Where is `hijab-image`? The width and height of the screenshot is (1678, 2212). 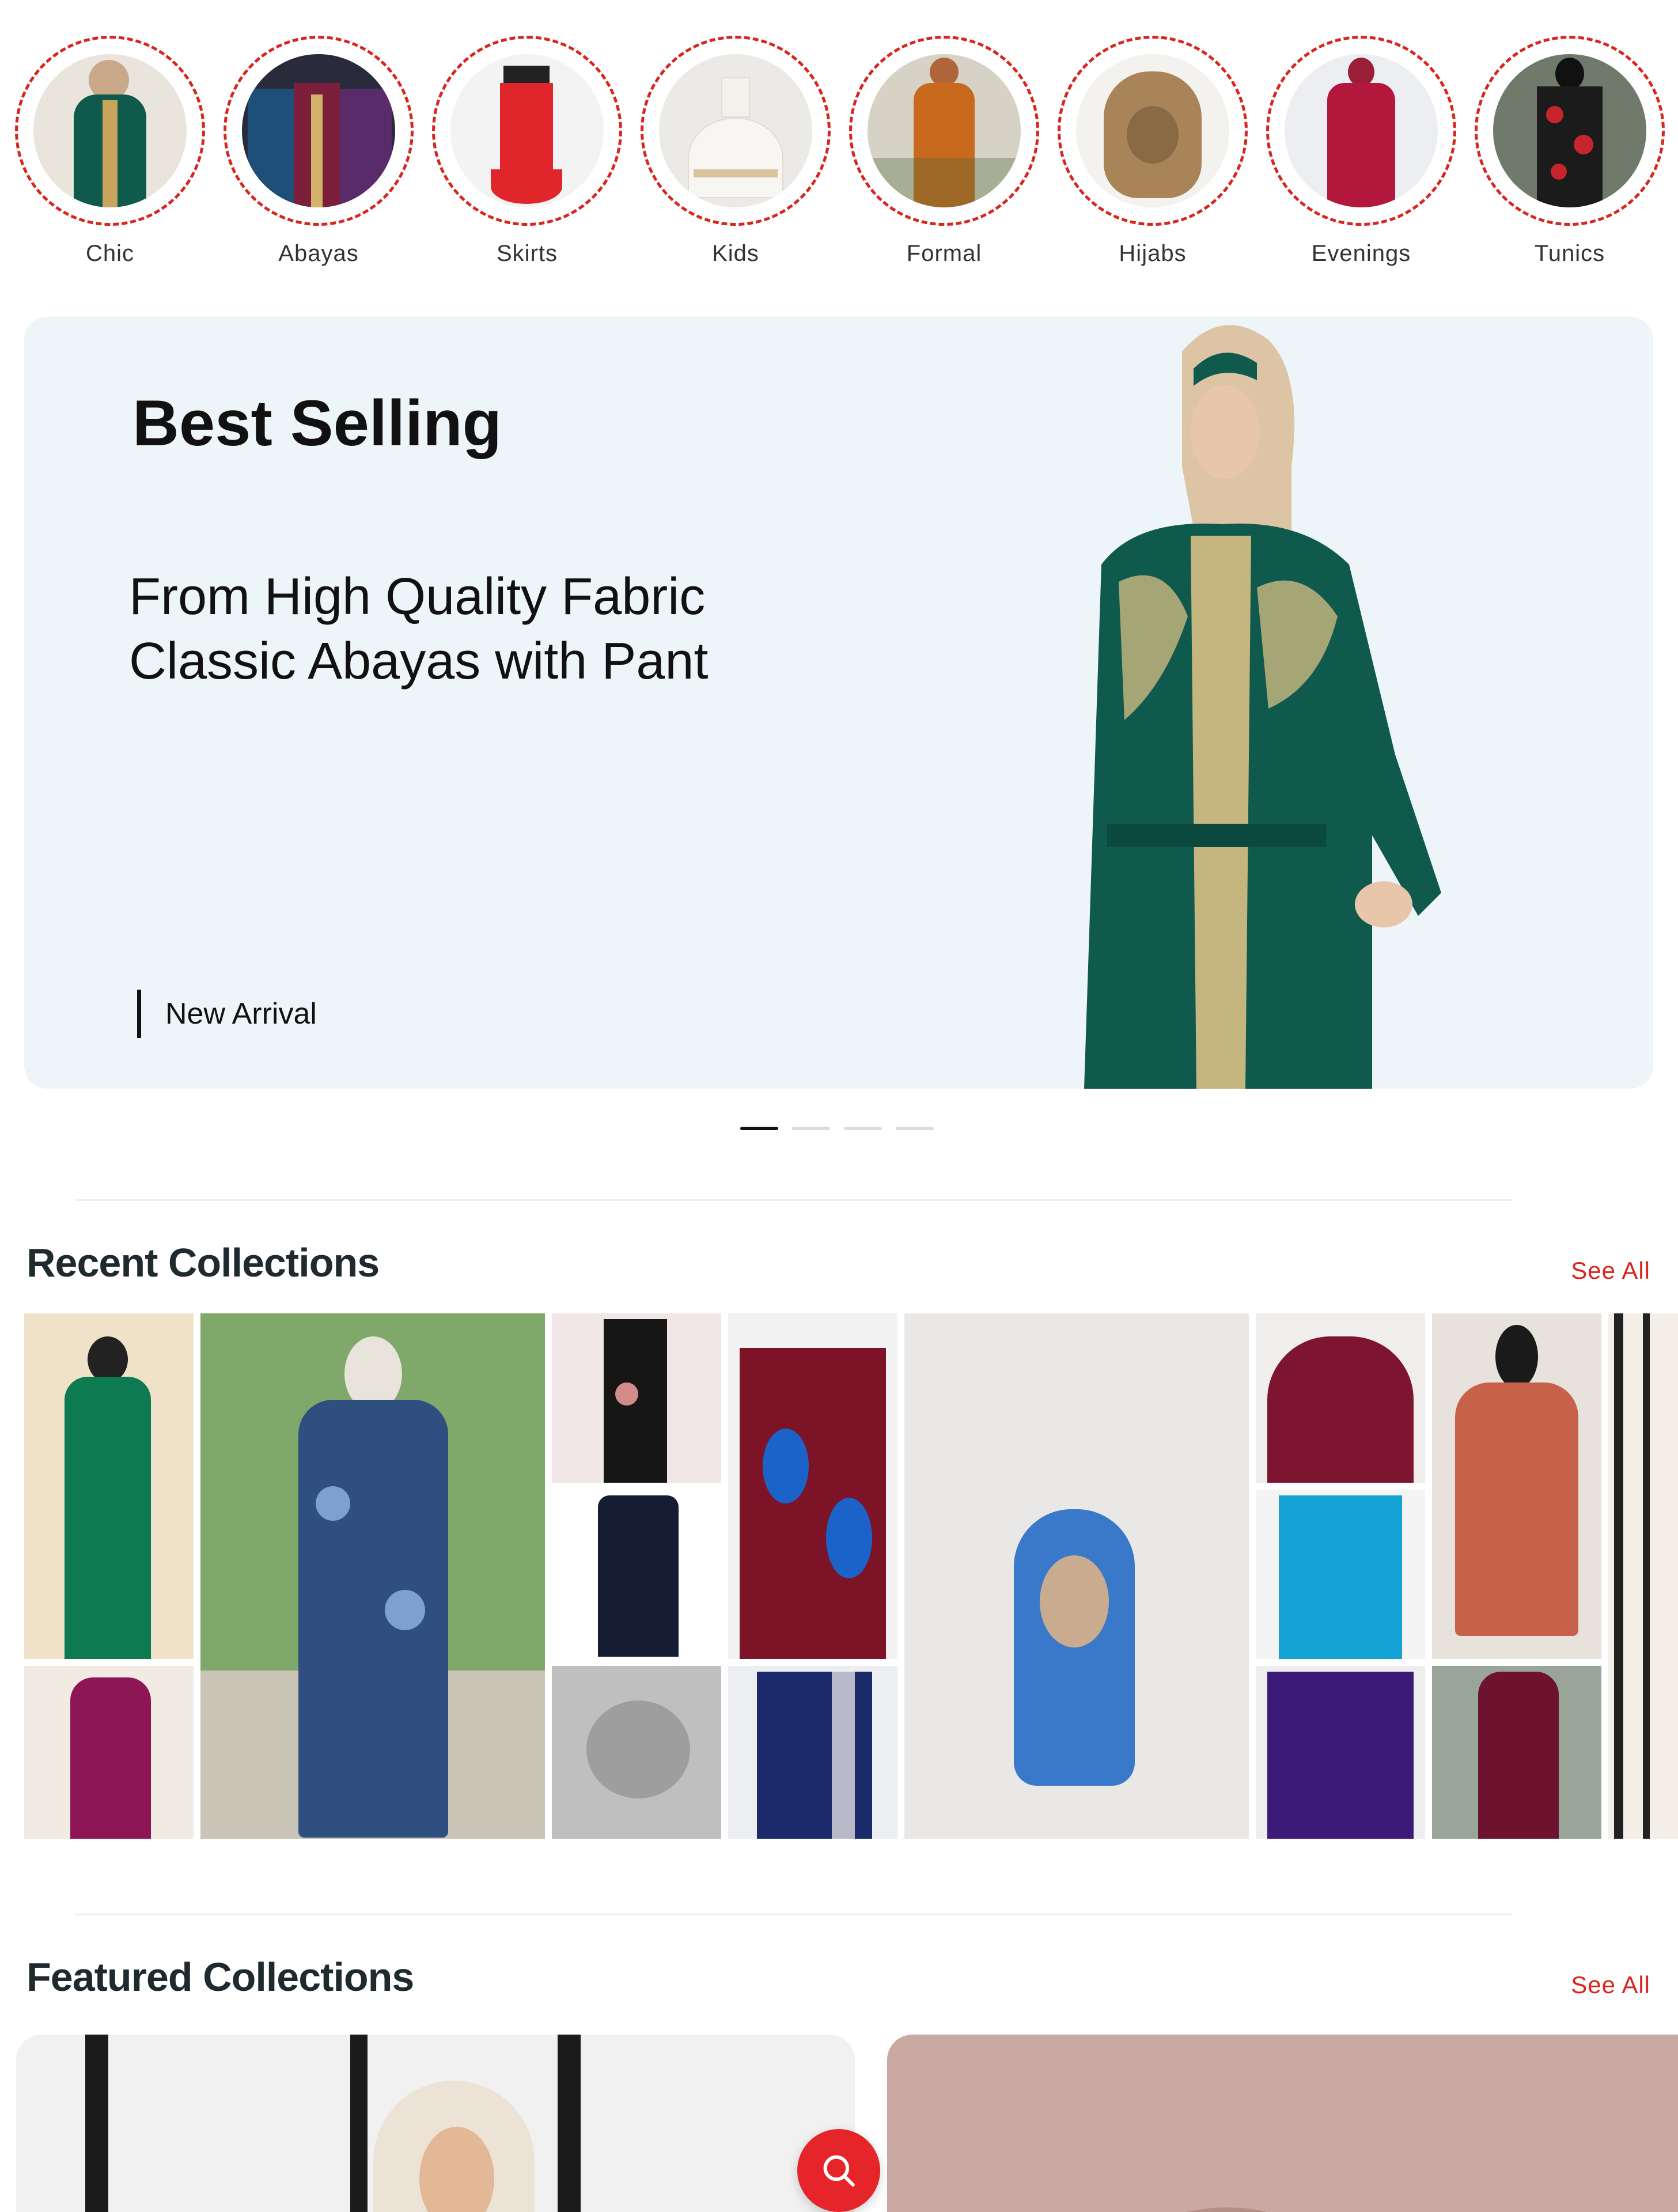 hijab-image is located at coordinates (1152, 130).